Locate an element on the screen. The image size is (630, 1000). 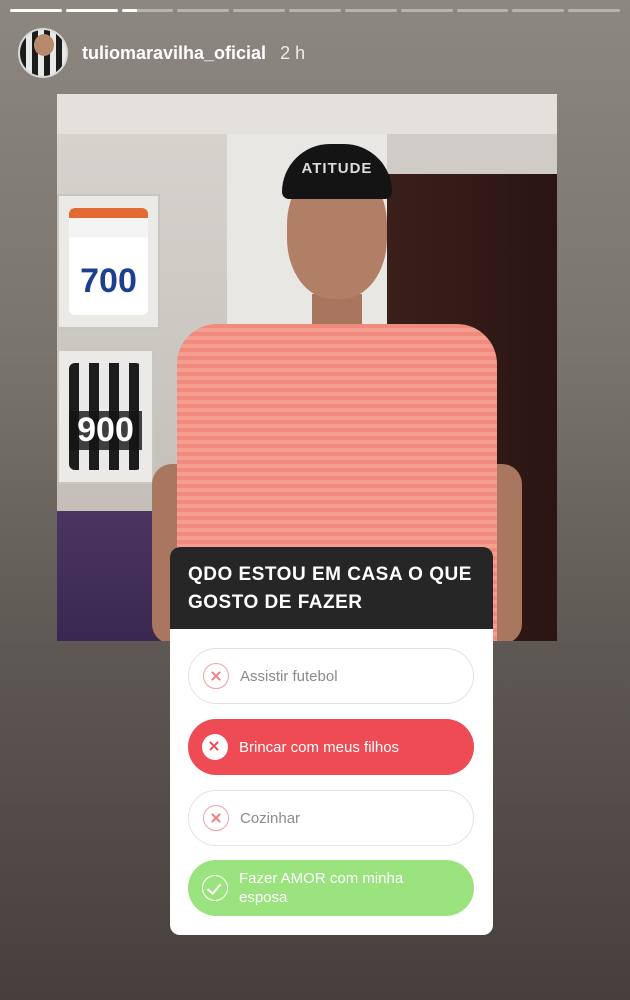
quiz-option-4: Fazer AMOR com minha esposa is located at coordinates (331, 888).